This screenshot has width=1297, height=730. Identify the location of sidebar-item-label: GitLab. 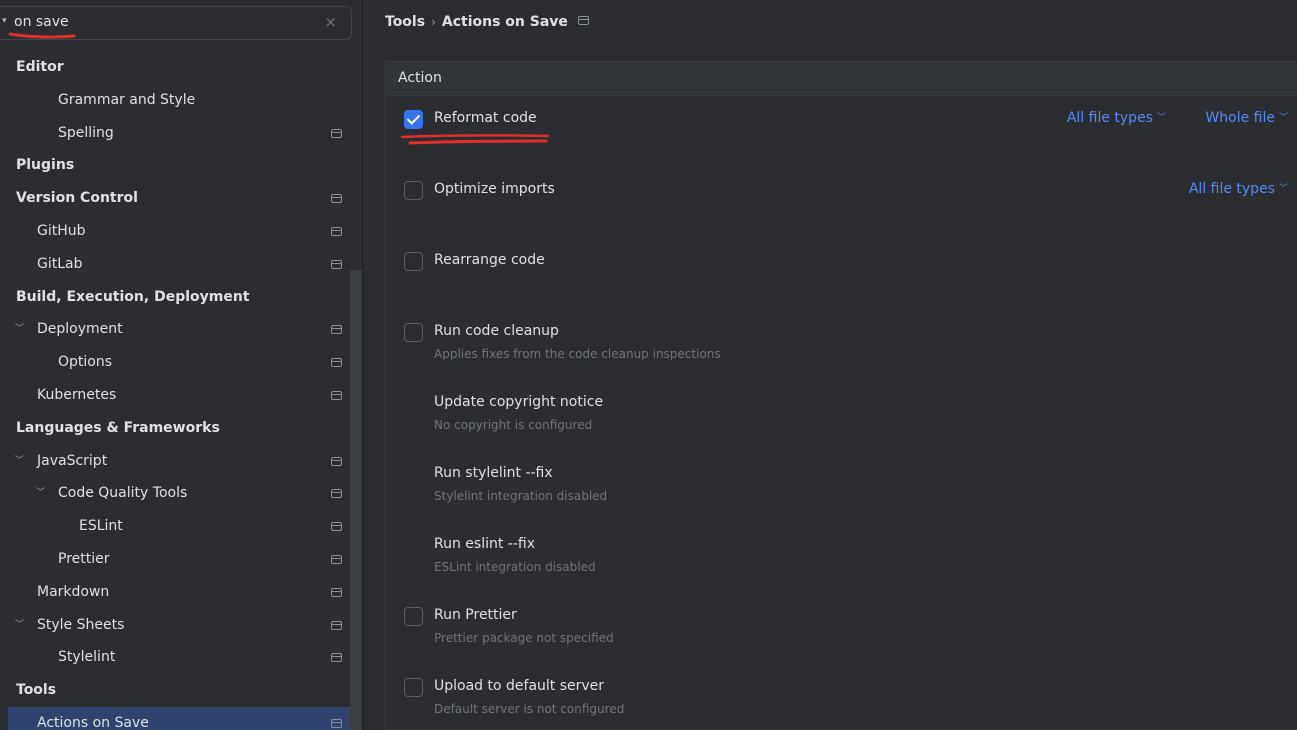
(60, 263).